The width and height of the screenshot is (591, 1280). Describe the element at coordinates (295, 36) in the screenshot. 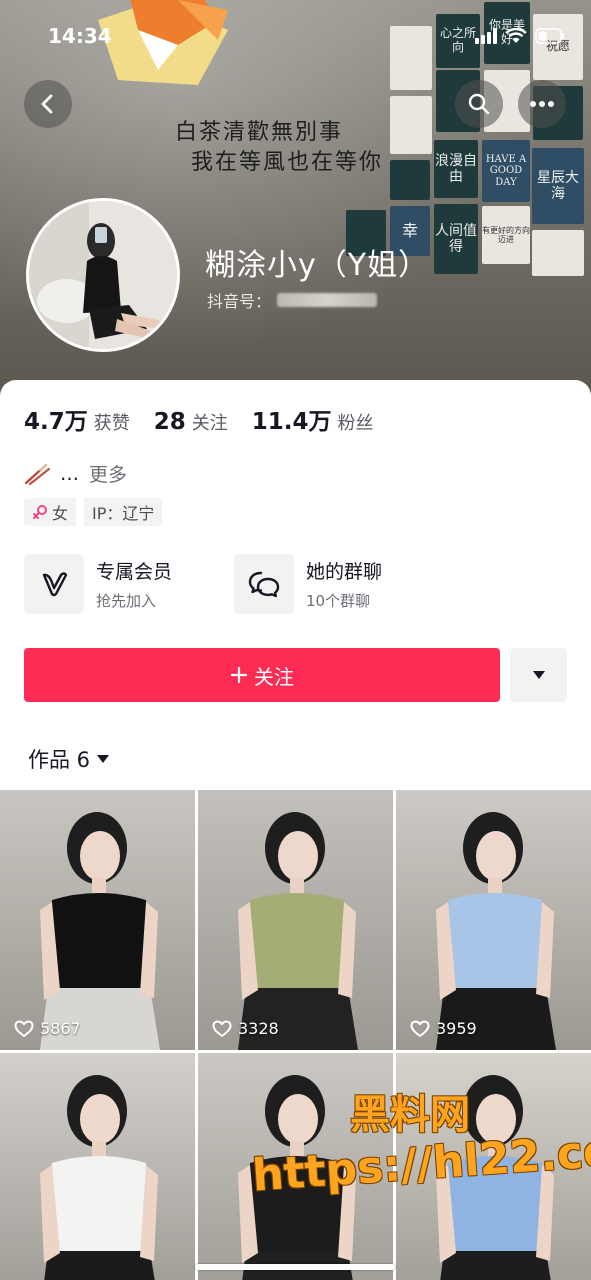

I see `status-bar: 14:34` at that location.